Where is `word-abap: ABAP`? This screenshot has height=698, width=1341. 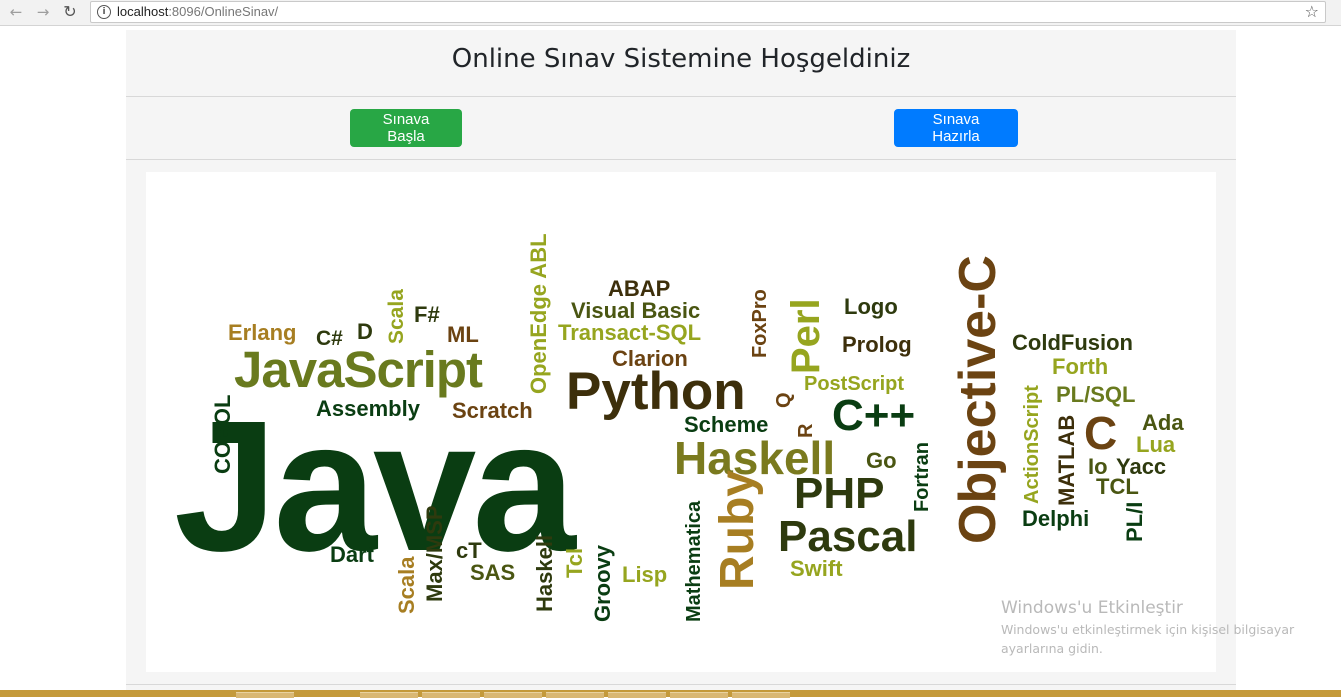 word-abap: ABAP is located at coordinates (639, 288).